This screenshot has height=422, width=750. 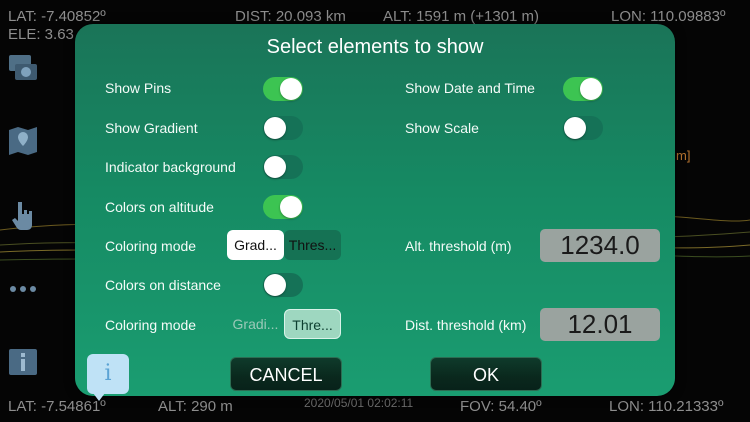 I want to click on colors-on-altitude-label: Colors on altitude, so click(x=159, y=207).